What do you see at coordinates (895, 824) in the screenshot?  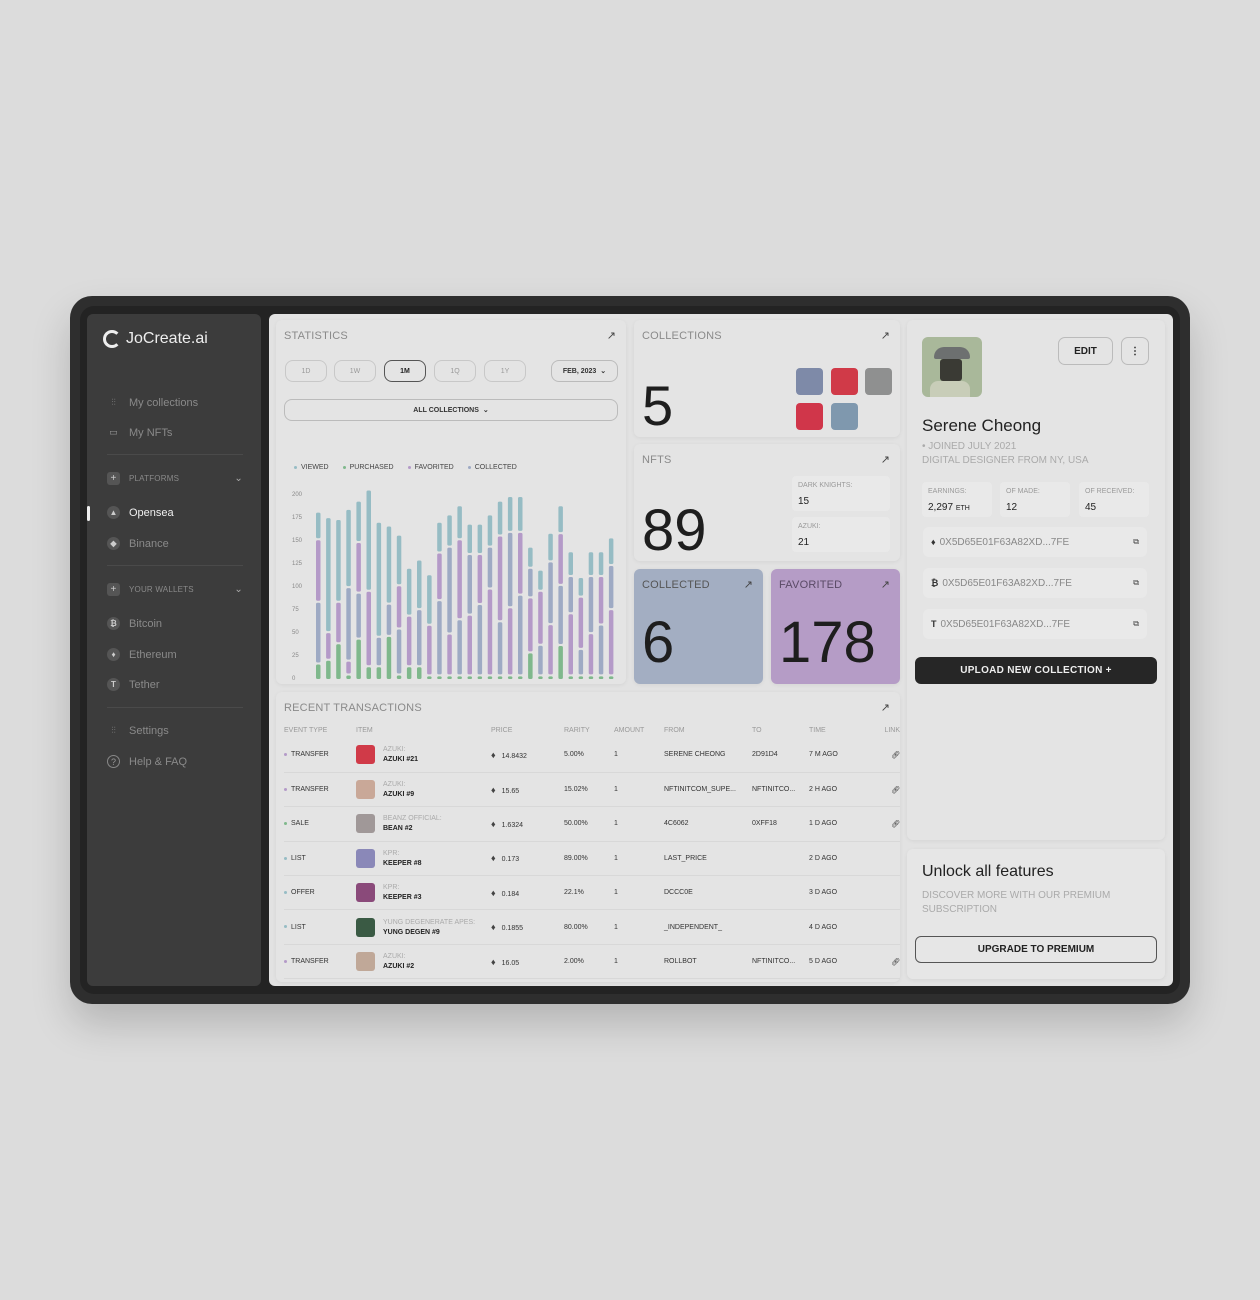 I see `link-icon: 🔗︎` at bounding box center [895, 824].